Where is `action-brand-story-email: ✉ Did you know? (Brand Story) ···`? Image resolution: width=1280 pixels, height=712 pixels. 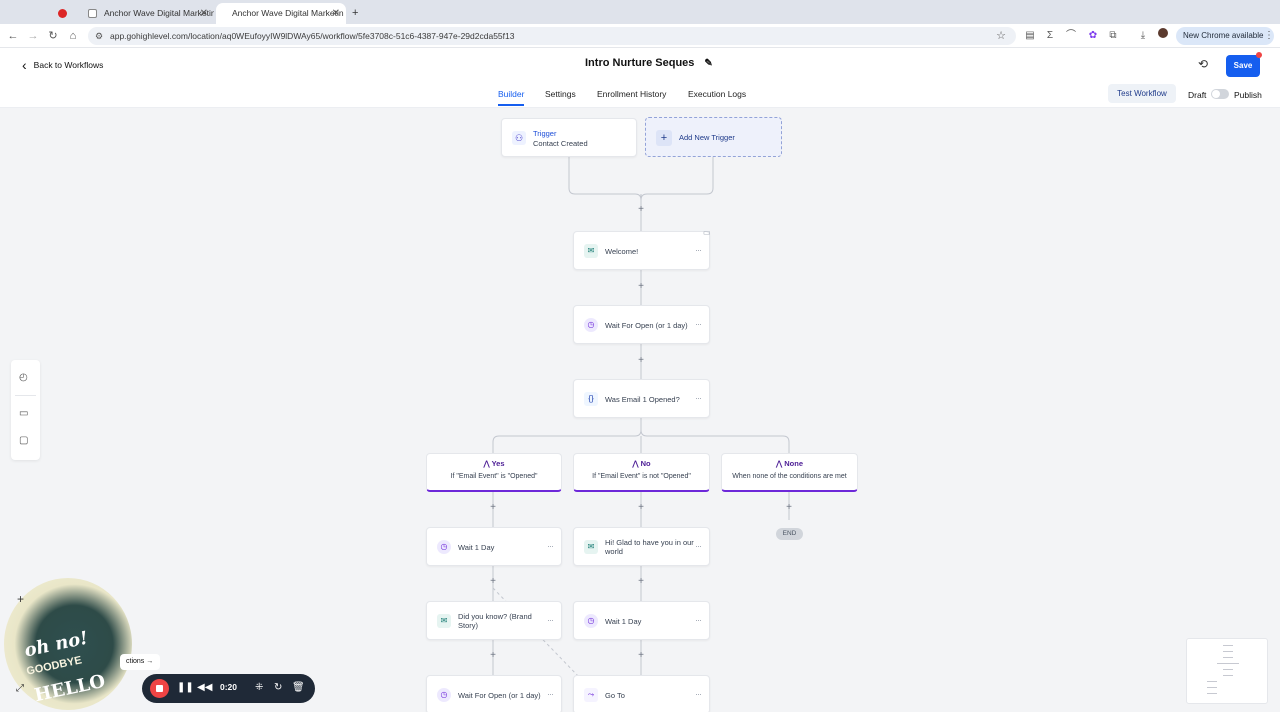
action-brand-story-email: ✉ Did you know? (Brand Story) ··· is located at coordinates (494, 620).